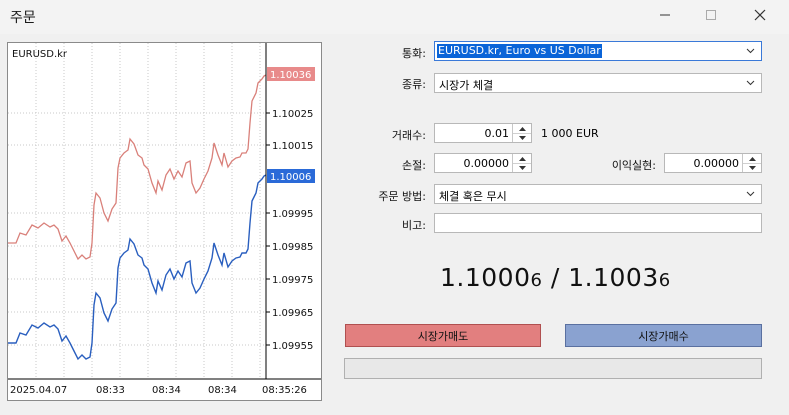 Image resolution: width=789 pixels, height=415 pixels. I want to click on bid-price-main: 1.1000, so click(485, 277).